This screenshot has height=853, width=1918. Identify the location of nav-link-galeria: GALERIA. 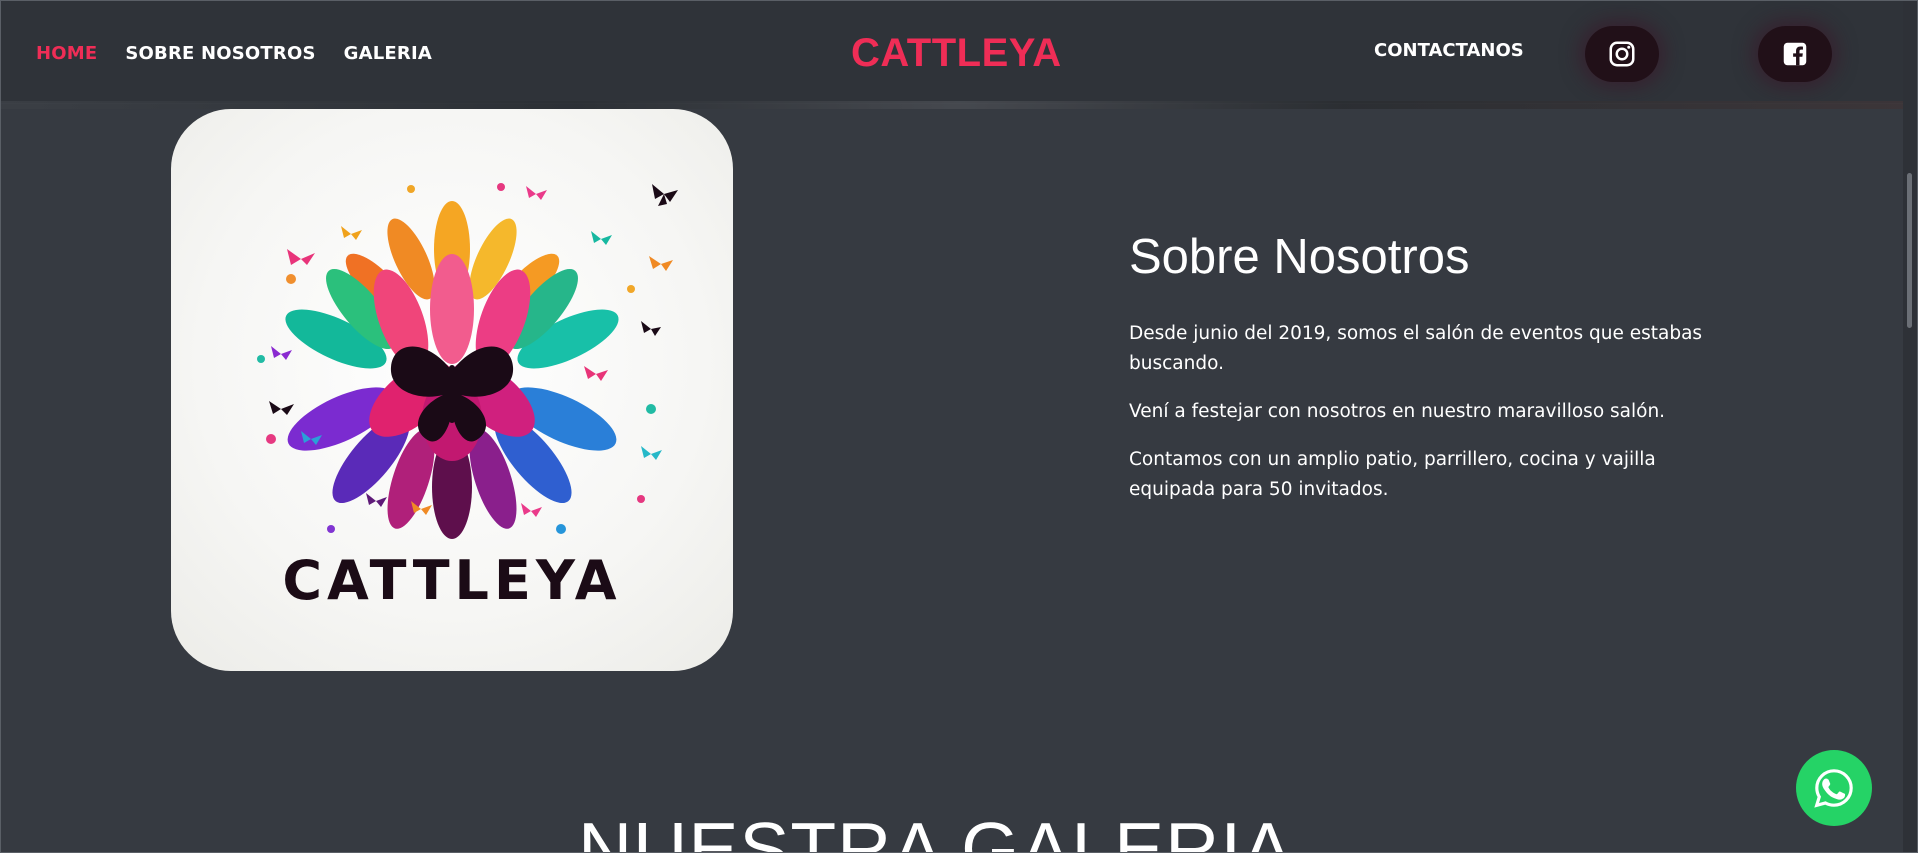
(388, 53).